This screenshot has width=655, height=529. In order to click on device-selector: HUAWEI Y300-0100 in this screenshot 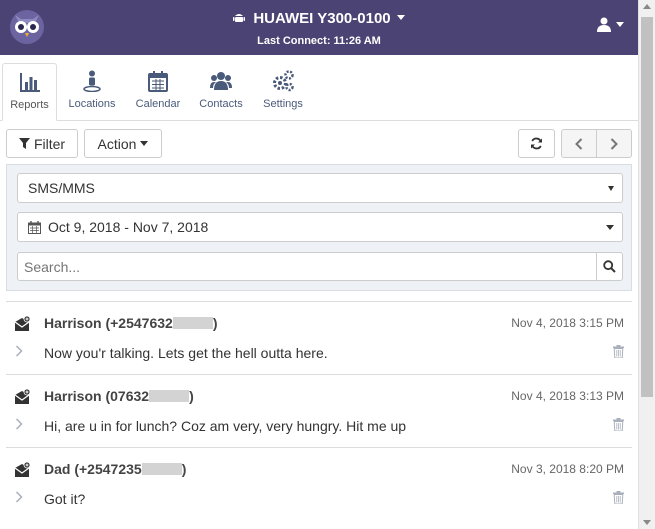, I will do `click(319, 18)`.